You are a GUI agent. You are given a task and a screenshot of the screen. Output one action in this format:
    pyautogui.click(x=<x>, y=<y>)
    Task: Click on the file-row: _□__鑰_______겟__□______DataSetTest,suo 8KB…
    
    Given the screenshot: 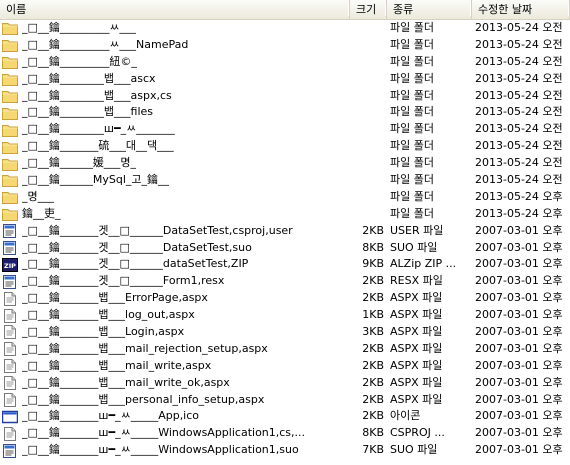 What is the action you would take?
    pyautogui.click(x=285, y=248)
    